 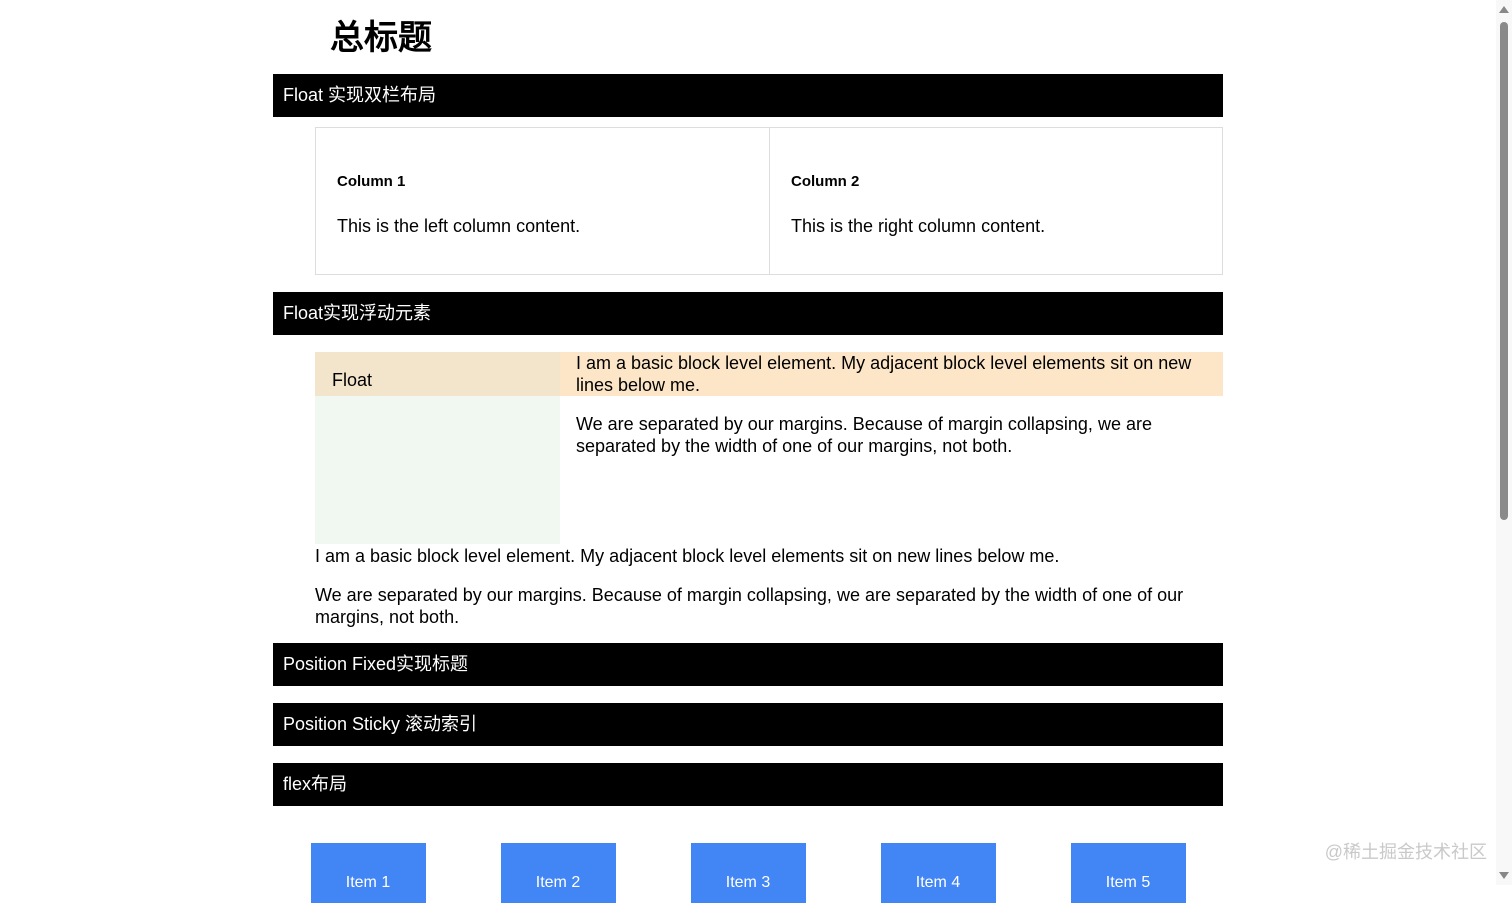 I want to click on flex-item: Item 1, so click(x=368, y=873).